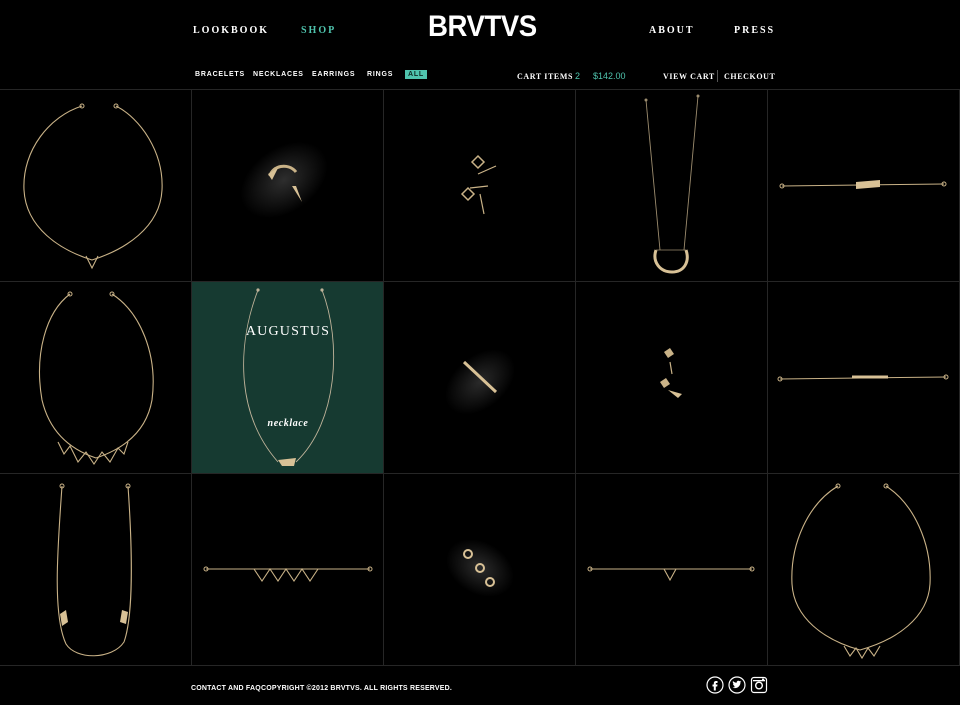 The height and width of the screenshot is (705, 960). I want to click on bar-ring-image, so click(480, 382).